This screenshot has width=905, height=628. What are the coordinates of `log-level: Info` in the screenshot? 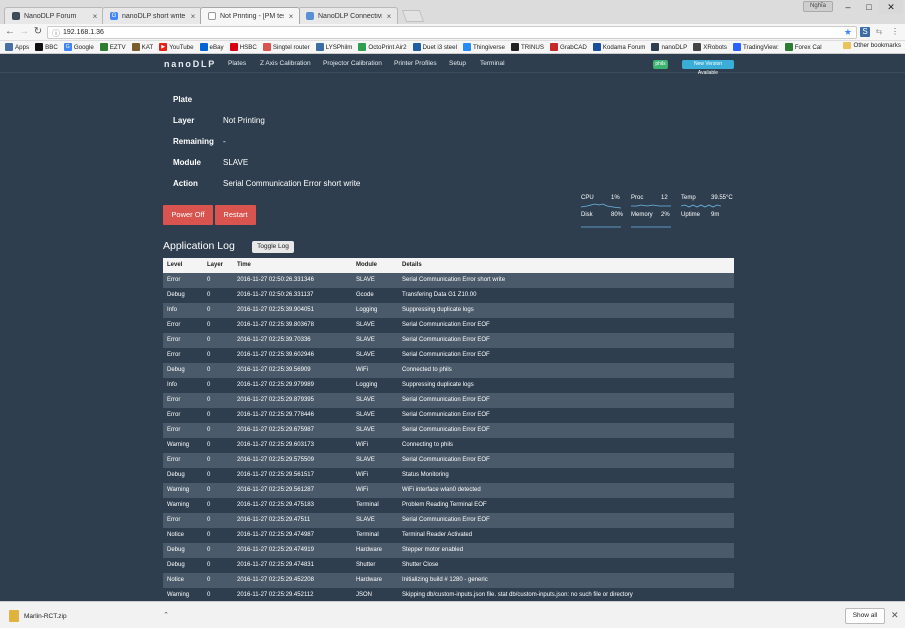 It's located at (172, 310).